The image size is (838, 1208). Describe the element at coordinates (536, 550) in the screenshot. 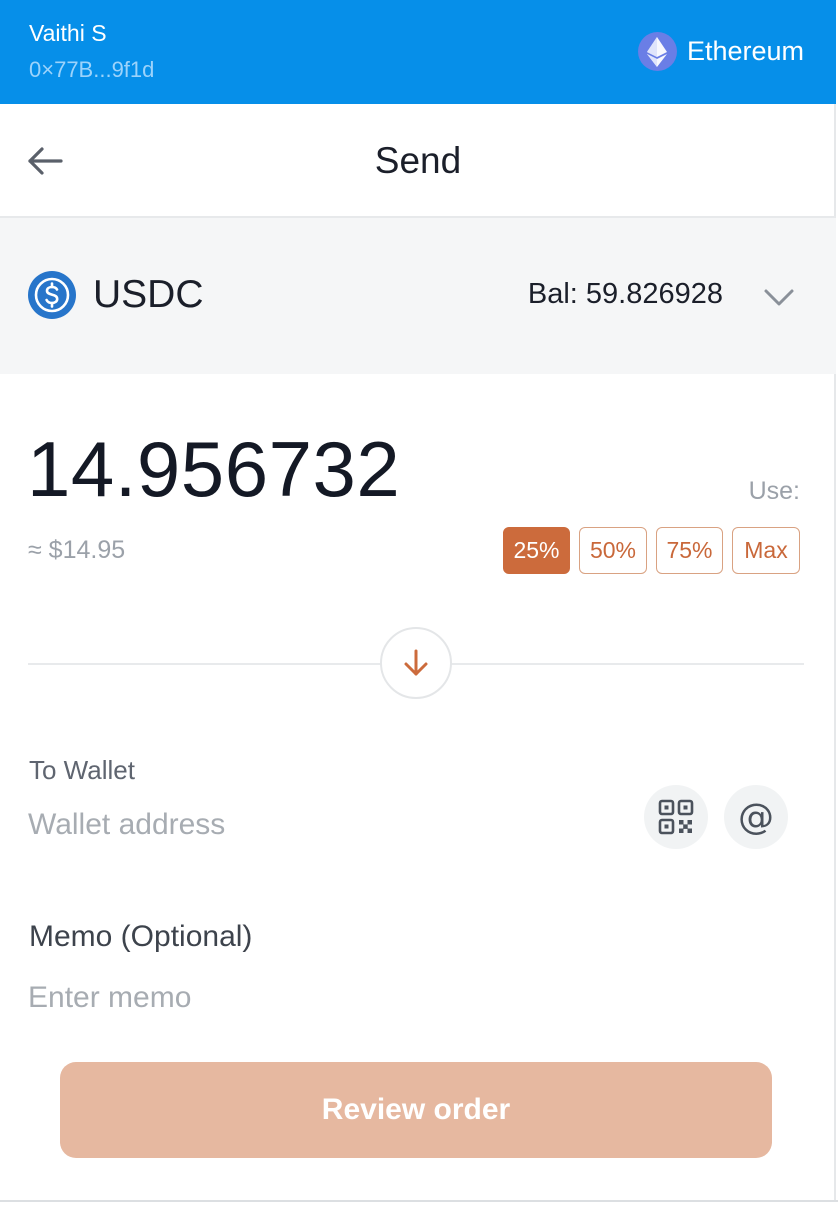

I see `preset-25-button: 25%` at that location.